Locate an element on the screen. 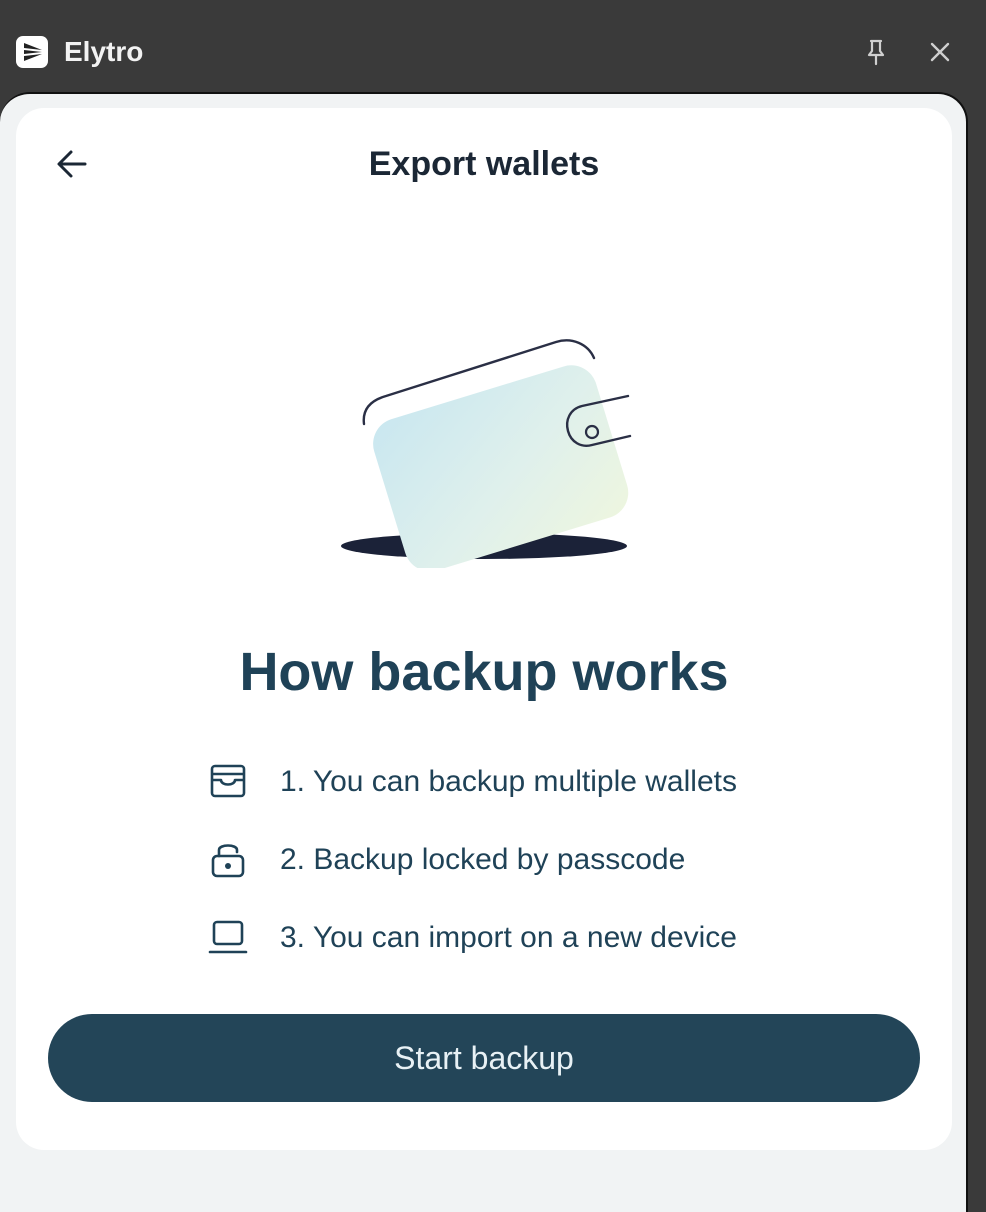 This screenshot has width=986, height=1212. start-backup-button: Start backup is located at coordinates (484, 1058).